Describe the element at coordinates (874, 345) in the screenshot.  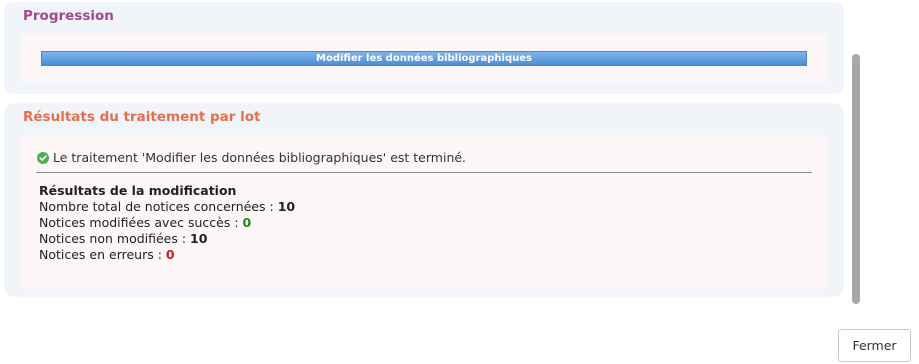
I see `close-button: Fermer` at that location.